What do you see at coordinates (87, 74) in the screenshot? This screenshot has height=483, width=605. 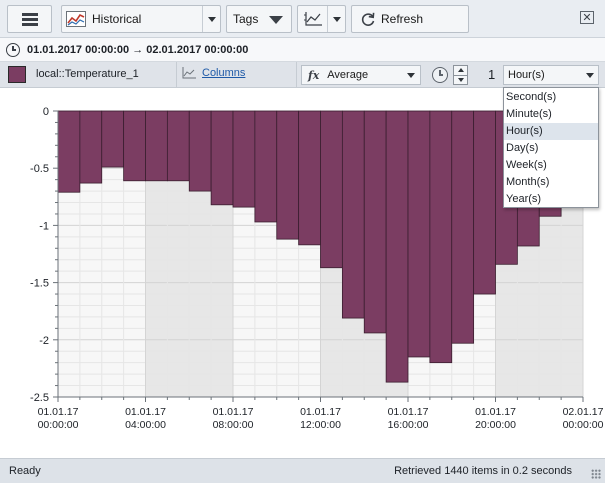 I see `tag-name: local::Temperature_1` at bounding box center [87, 74].